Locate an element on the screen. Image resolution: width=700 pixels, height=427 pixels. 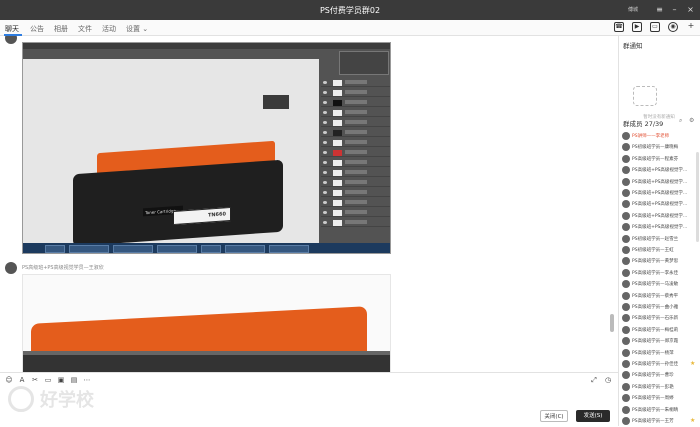
member-name: PS初级班学员—王虹 is located at coordinates (653, 250).